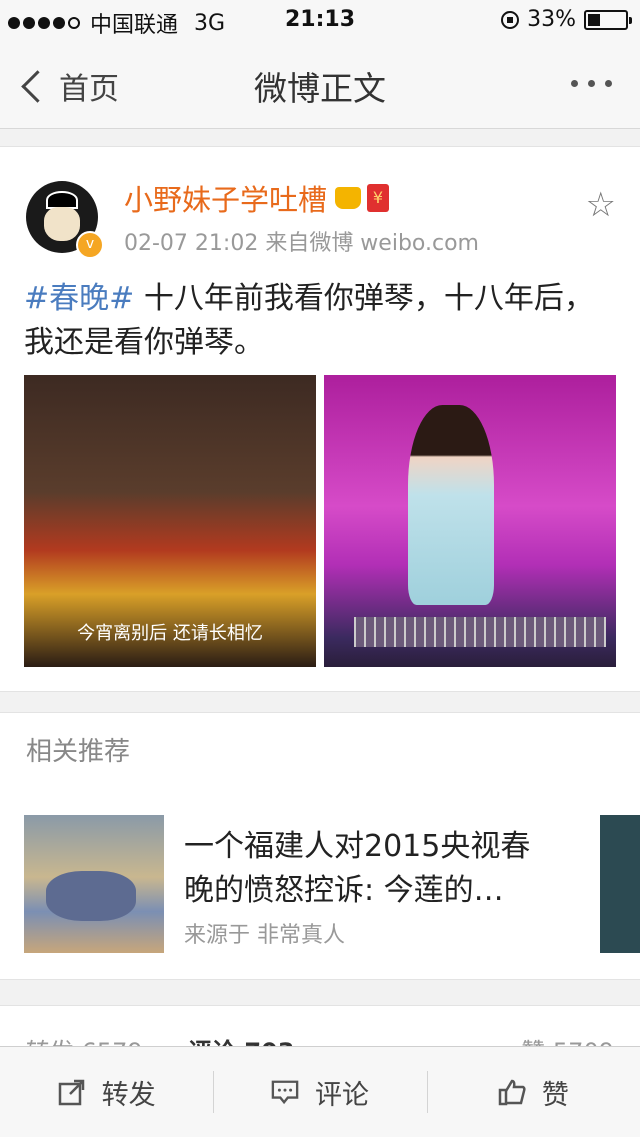  What do you see at coordinates (320, 750) in the screenshot?
I see `related-header: 相关推荐` at bounding box center [320, 750].